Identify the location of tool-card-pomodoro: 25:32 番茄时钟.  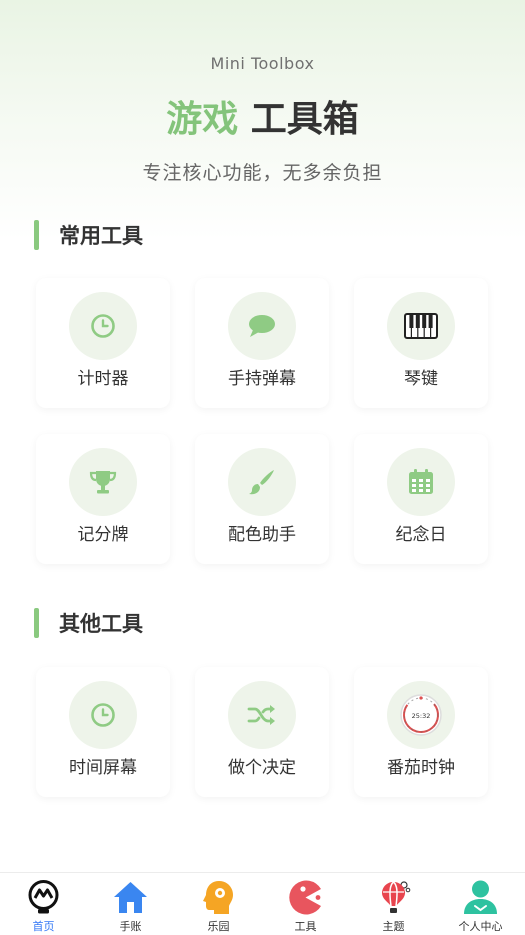
(421, 732).